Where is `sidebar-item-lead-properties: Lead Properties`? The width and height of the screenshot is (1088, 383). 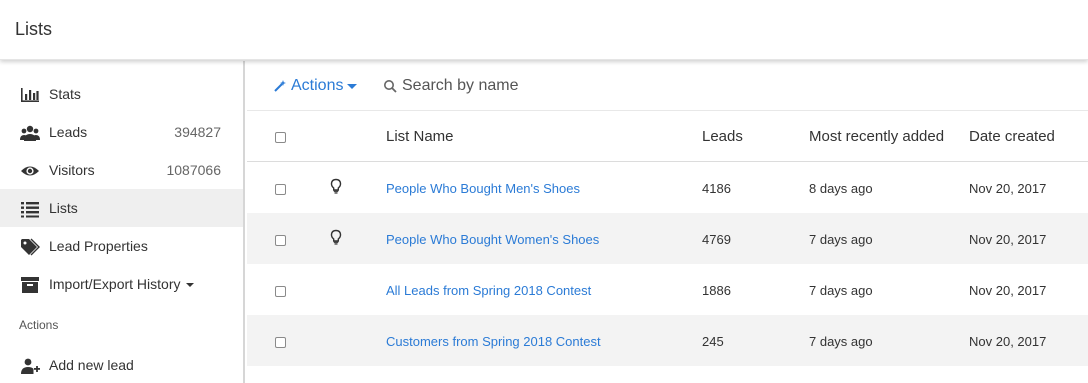
sidebar-item-lead-properties: Lead Properties is located at coordinates (121, 246).